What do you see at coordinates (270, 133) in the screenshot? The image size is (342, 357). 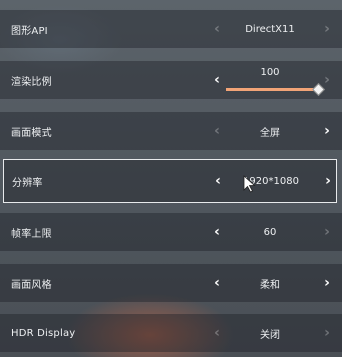 I see `setting-value: 全屏` at bounding box center [270, 133].